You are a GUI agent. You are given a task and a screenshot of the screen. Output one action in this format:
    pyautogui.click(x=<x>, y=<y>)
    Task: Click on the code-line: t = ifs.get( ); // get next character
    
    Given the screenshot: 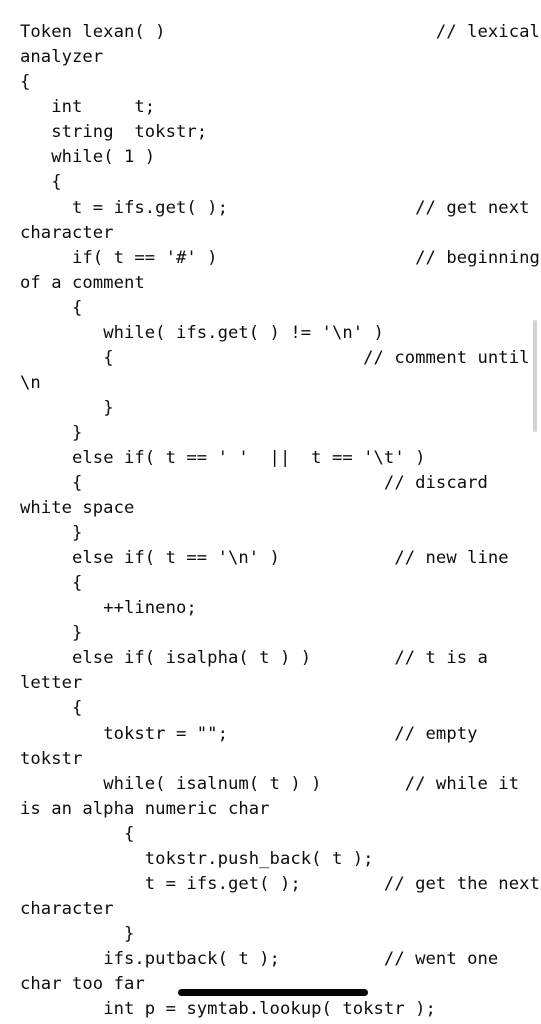 What is the action you would take?
    pyautogui.click(x=280, y=220)
    